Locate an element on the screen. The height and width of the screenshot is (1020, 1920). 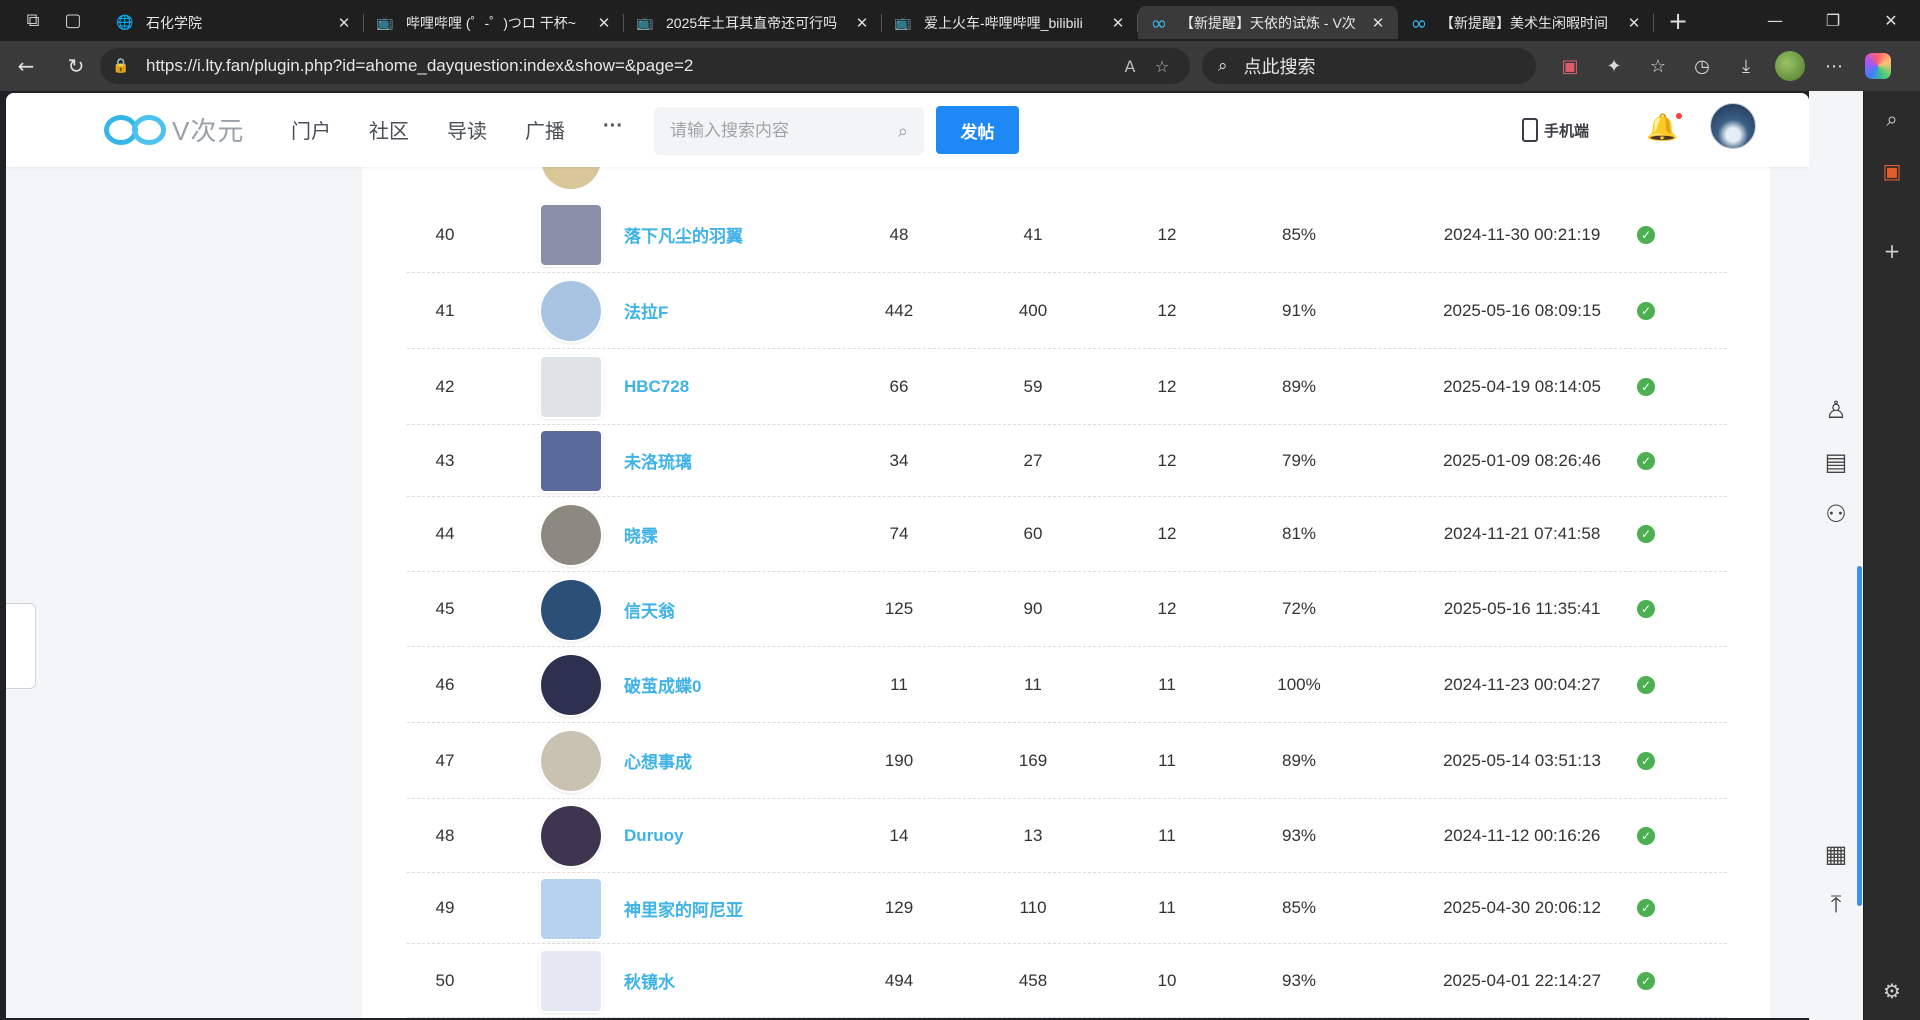
nav-item: 广播 is located at coordinates (564, 129).